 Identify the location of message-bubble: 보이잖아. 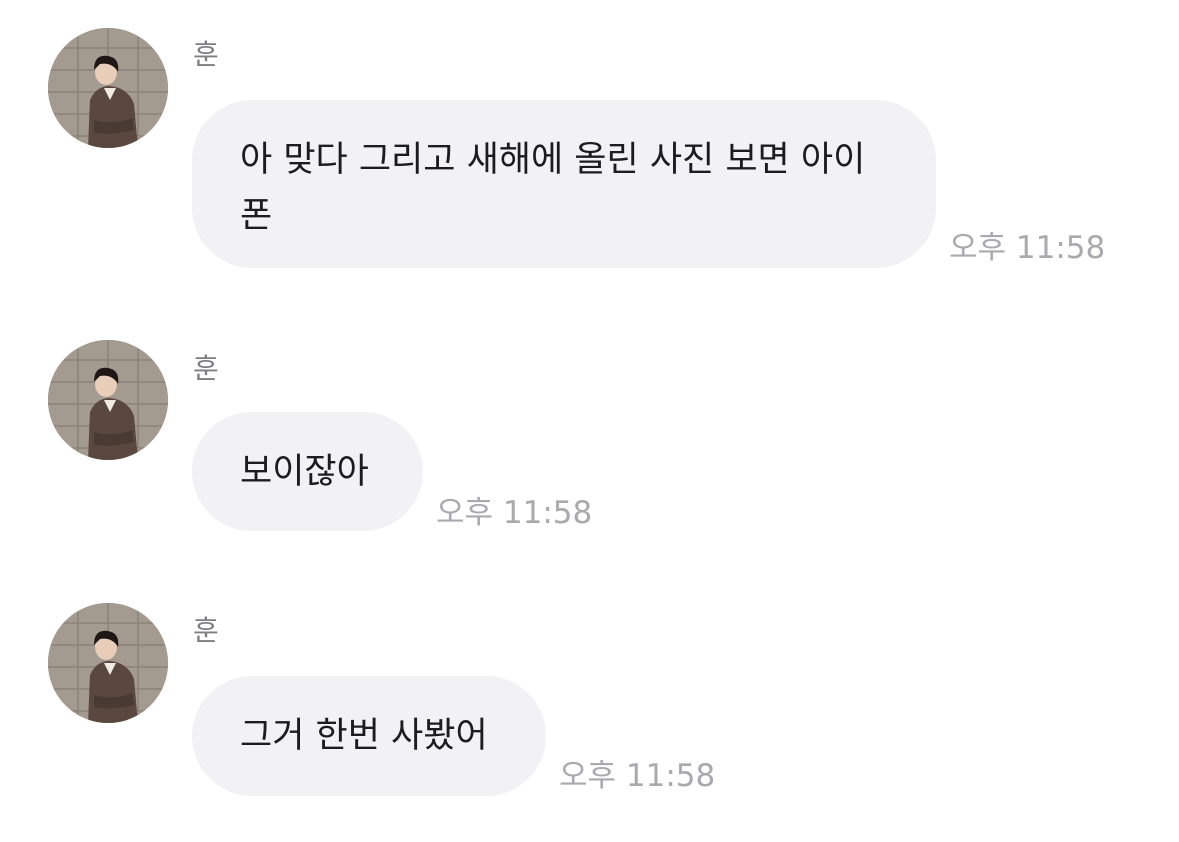
(307, 471).